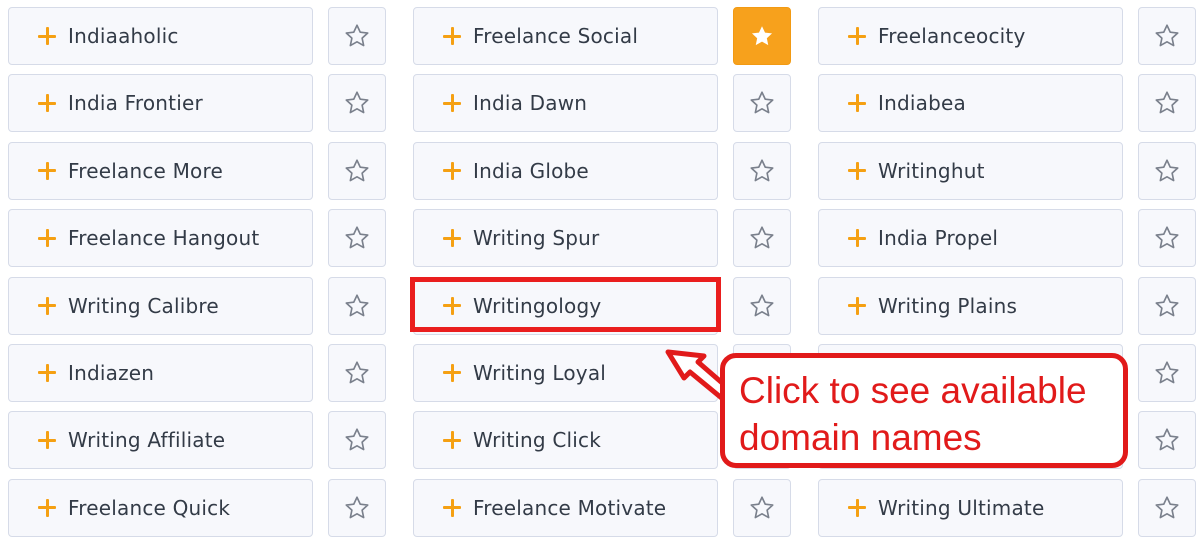 The height and width of the screenshot is (548, 1200). I want to click on domain-name-label: Freelance Quick, so click(149, 507).